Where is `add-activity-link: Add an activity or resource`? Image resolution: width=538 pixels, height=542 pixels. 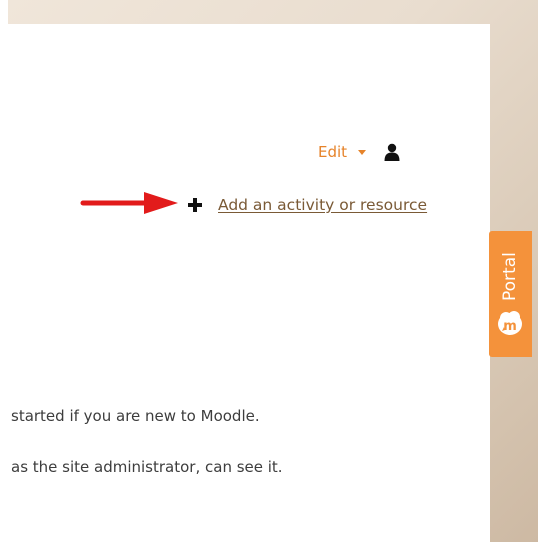 add-activity-link: Add an activity or resource is located at coordinates (322, 205).